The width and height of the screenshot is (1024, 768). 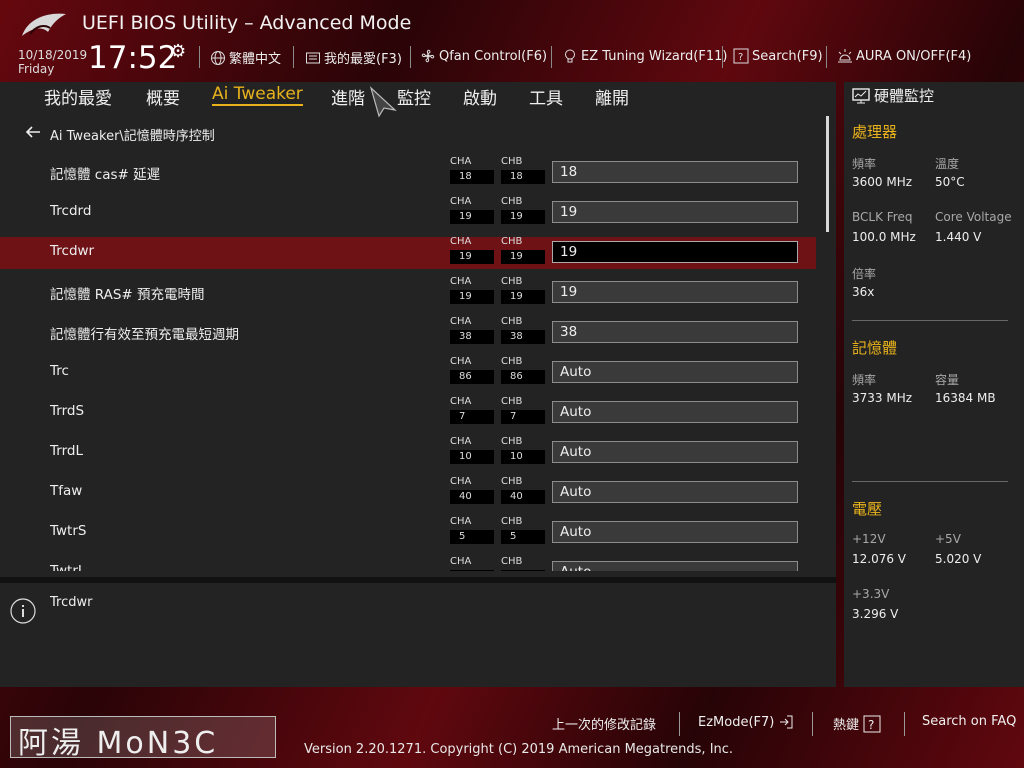 I want to click on hotkeys-button: 熱鍵 ?, so click(x=857, y=723).